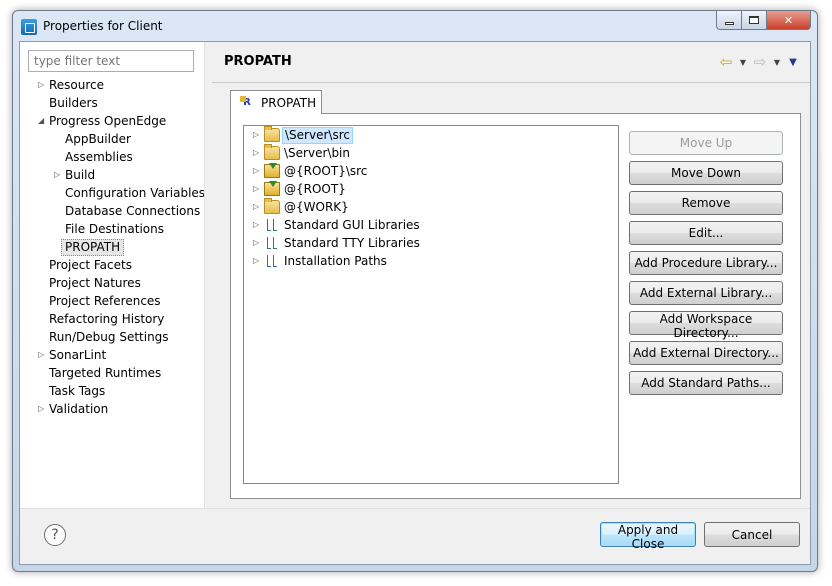 This screenshot has height=586, width=832. What do you see at coordinates (726, 62) in the screenshot?
I see `back-arrow-icon: ⇦` at bounding box center [726, 62].